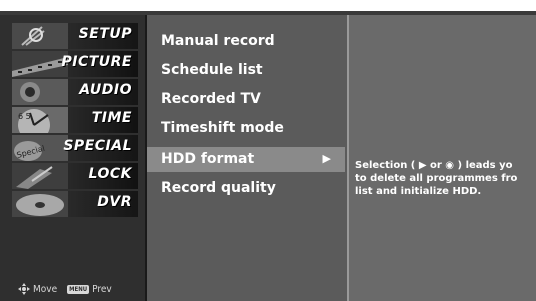  Describe the element at coordinates (24, 116) in the screenshot. I see `svg-text: 6 5` at that location.